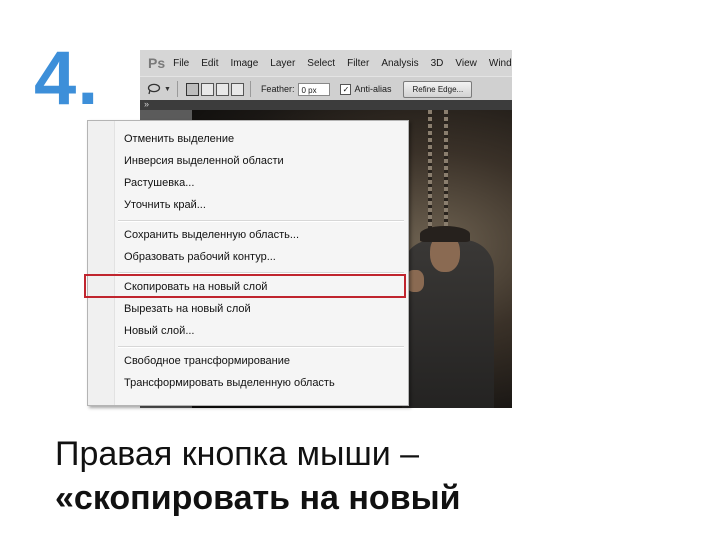  Describe the element at coordinates (222, 89) in the screenshot. I see `subtract-selection-mode-icon` at that location.